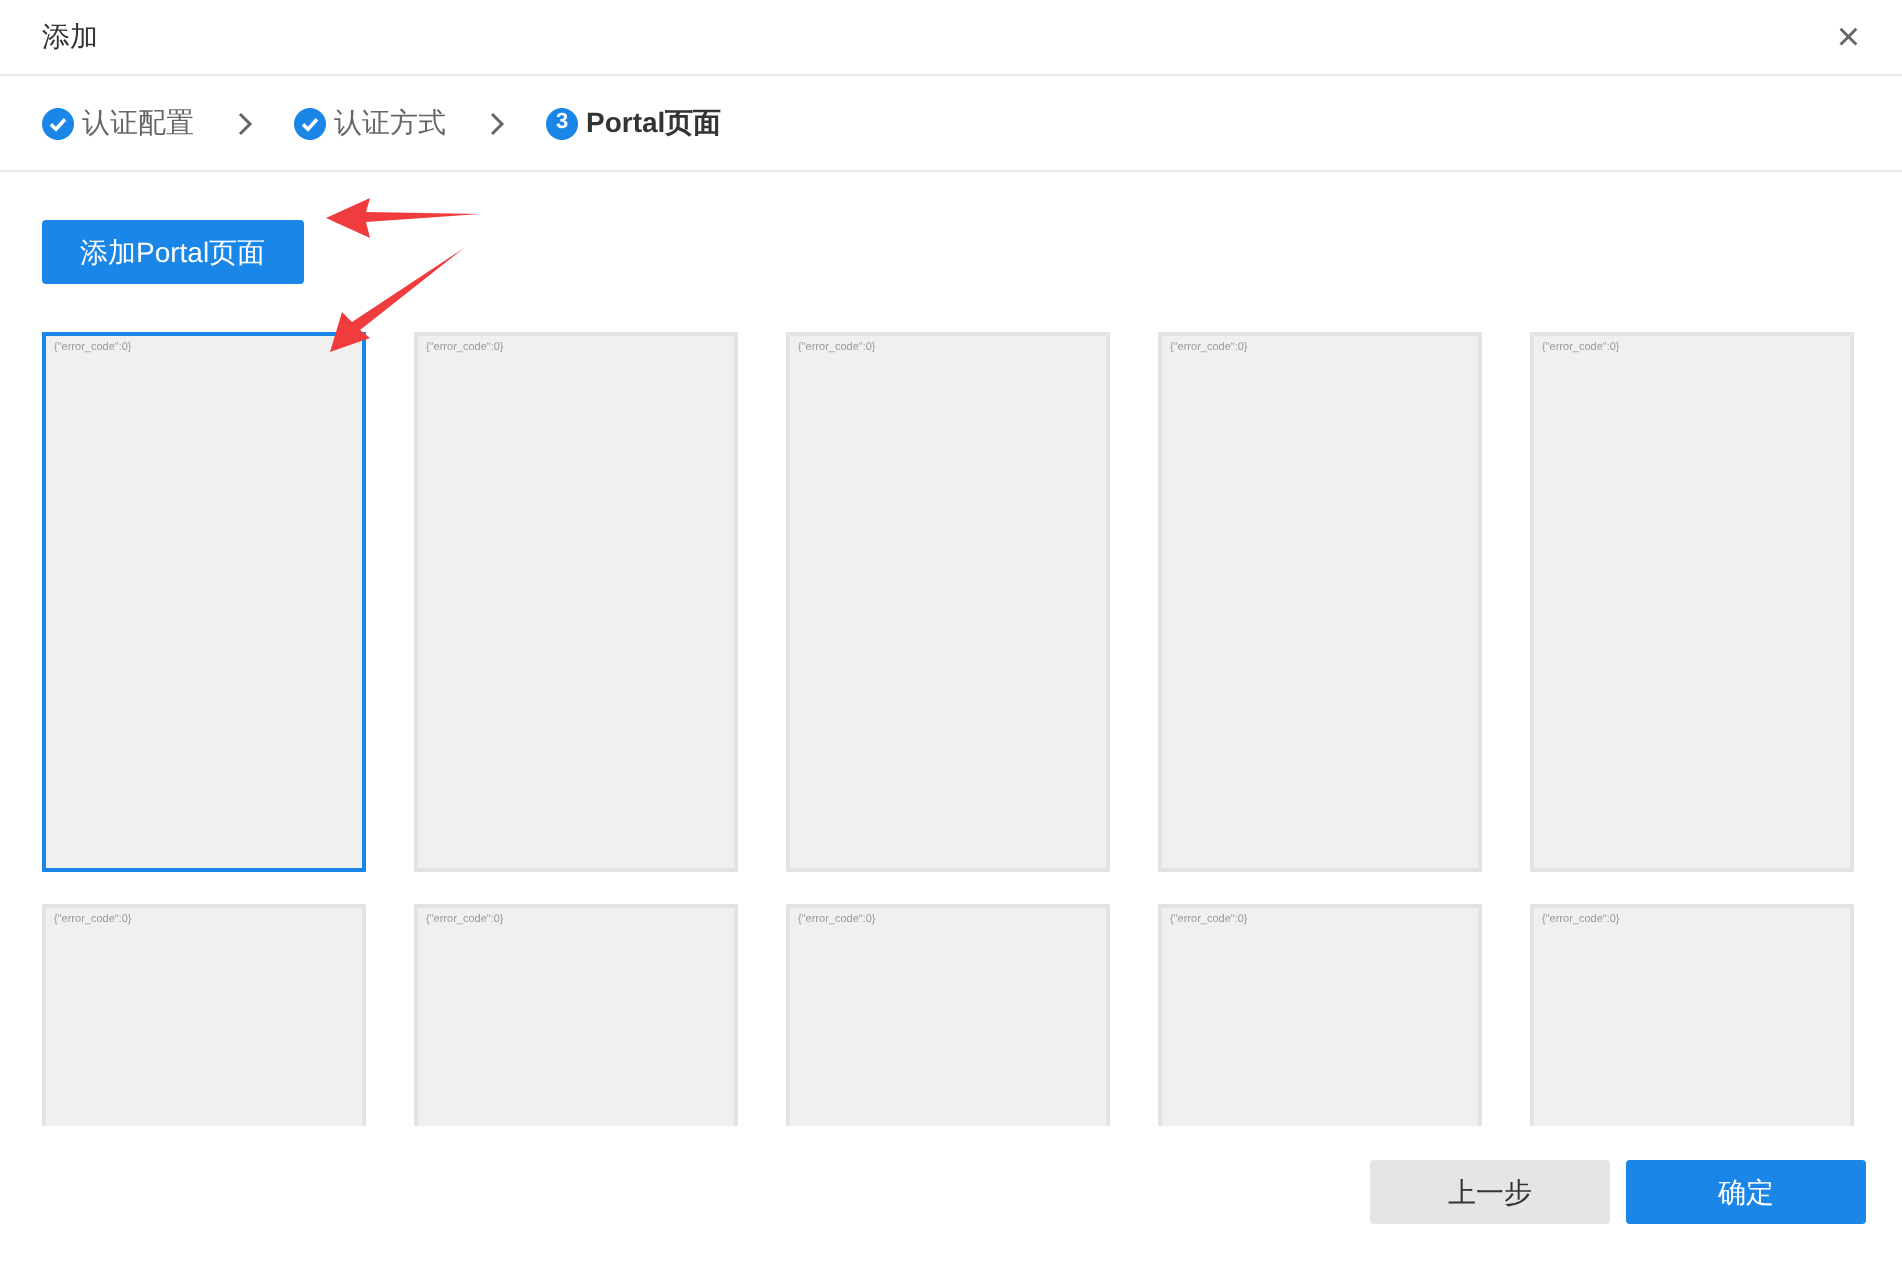 The height and width of the screenshot is (1270, 1902). Describe the element at coordinates (1746, 1192) in the screenshot. I see `confirm-button: 确定` at that location.